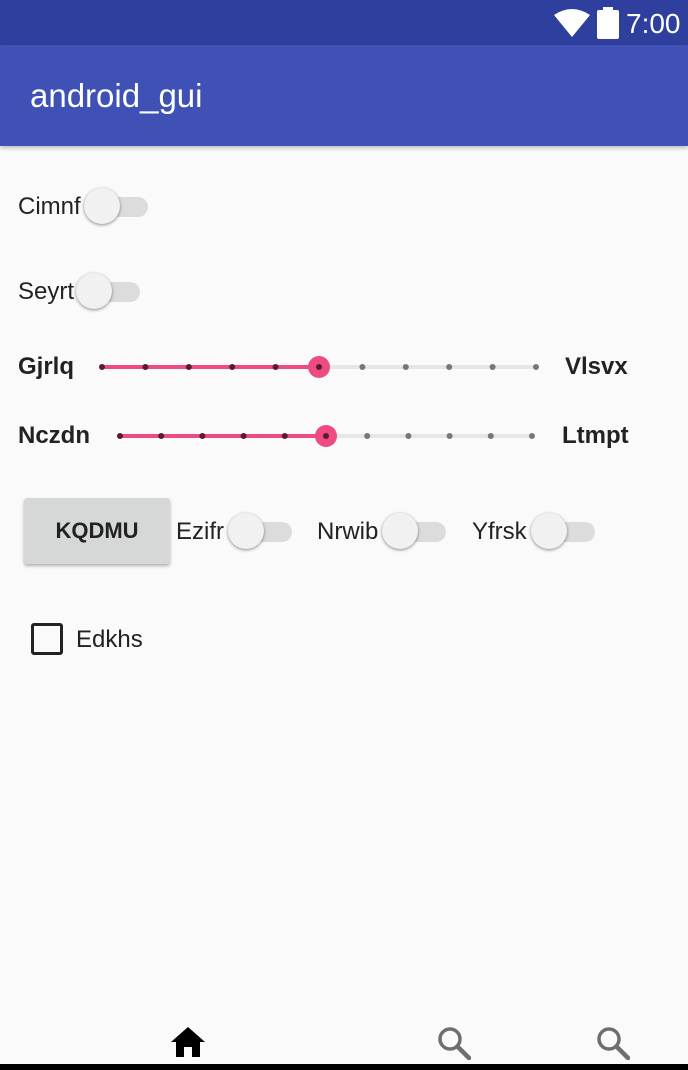 Image resolution: width=688 pixels, height=1070 pixels. I want to click on battery-icon, so click(608, 23).